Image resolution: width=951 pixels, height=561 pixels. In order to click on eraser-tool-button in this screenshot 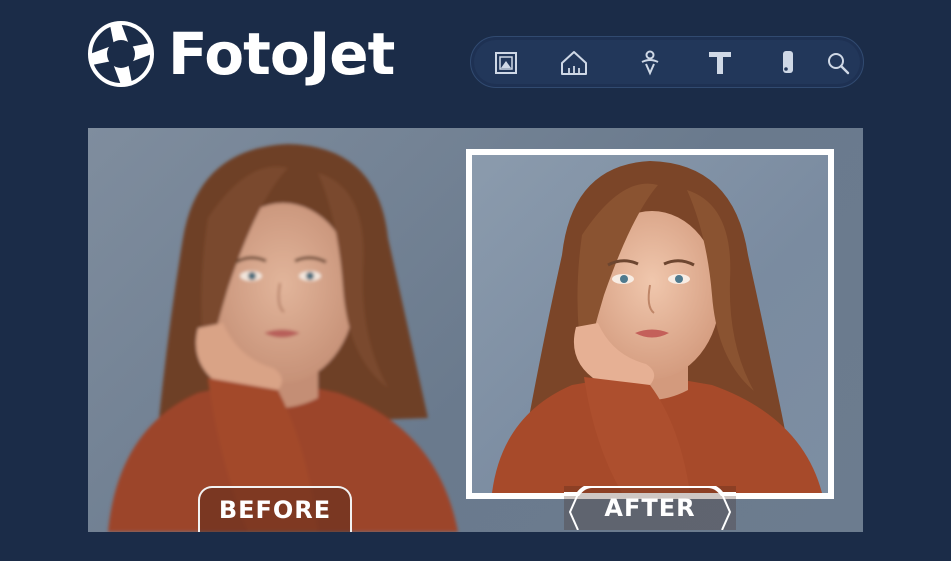, I will do `click(788, 63)`.